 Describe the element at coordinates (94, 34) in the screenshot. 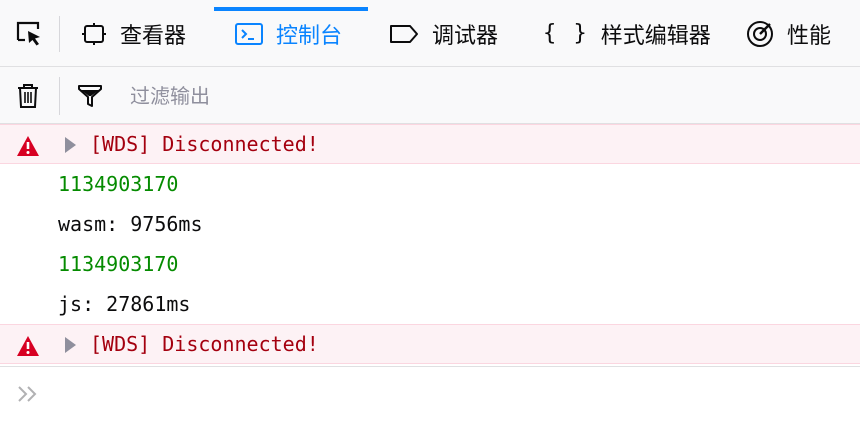

I see `inspector-icon` at that location.